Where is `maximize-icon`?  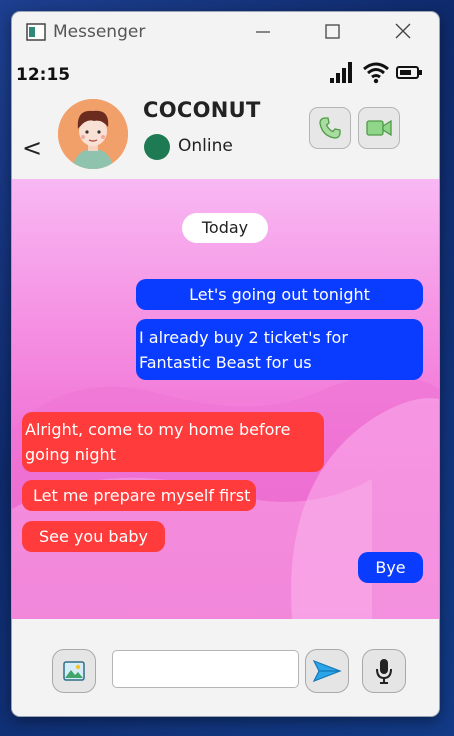 maximize-icon is located at coordinates (332, 32).